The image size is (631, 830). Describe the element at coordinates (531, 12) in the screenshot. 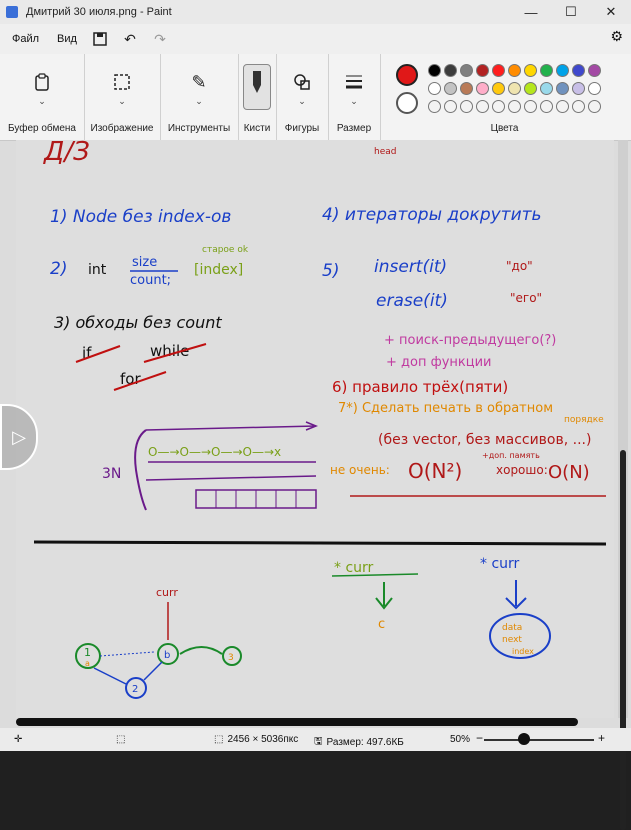

I see `minimize-button: —` at that location.